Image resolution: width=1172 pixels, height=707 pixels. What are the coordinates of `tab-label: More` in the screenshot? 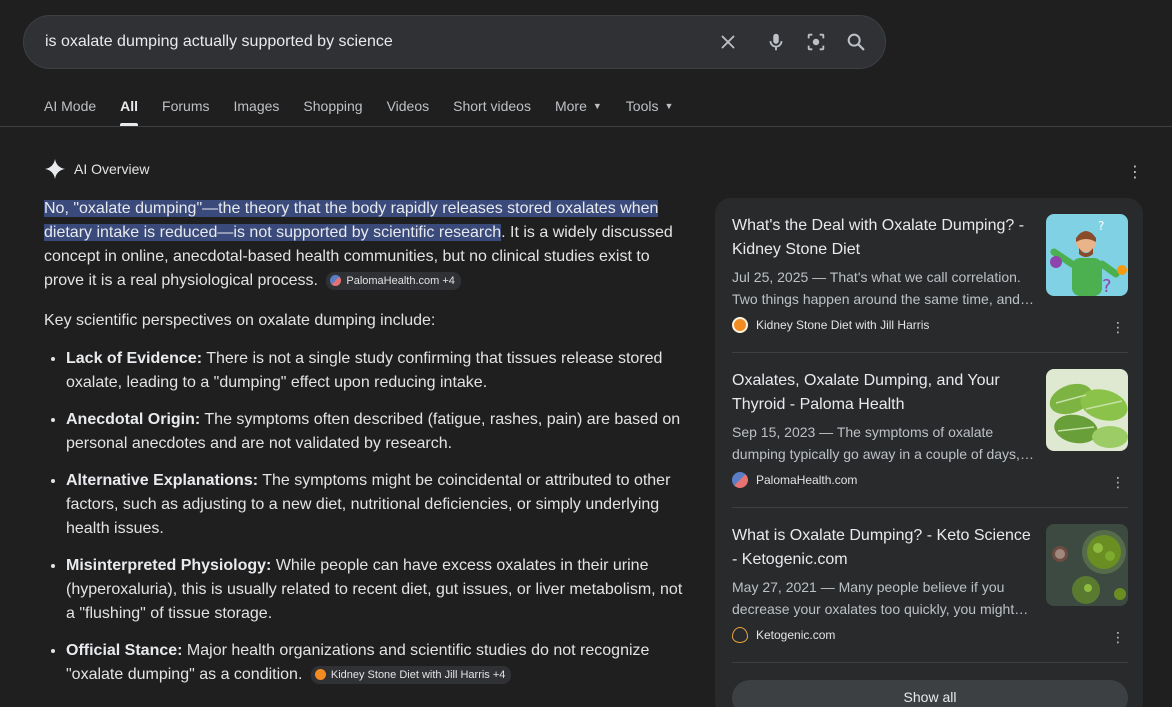 It's located at (570, 106).